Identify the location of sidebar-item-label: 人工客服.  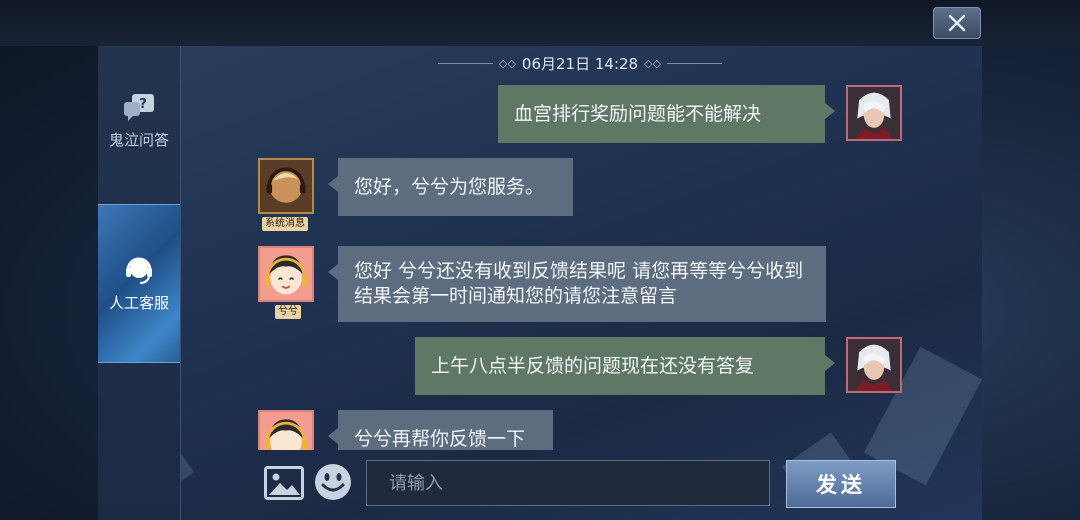
(138, 303).